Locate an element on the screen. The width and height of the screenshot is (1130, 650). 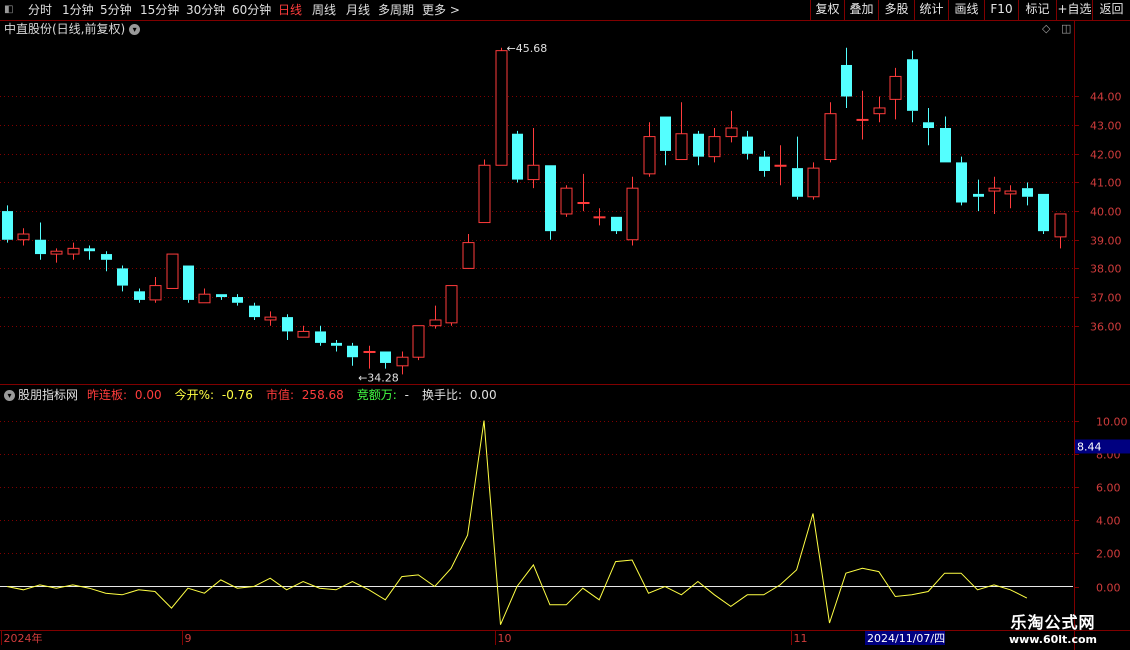
ind-tick-label-1: 2.00 is located at coordinates (1108, 554).